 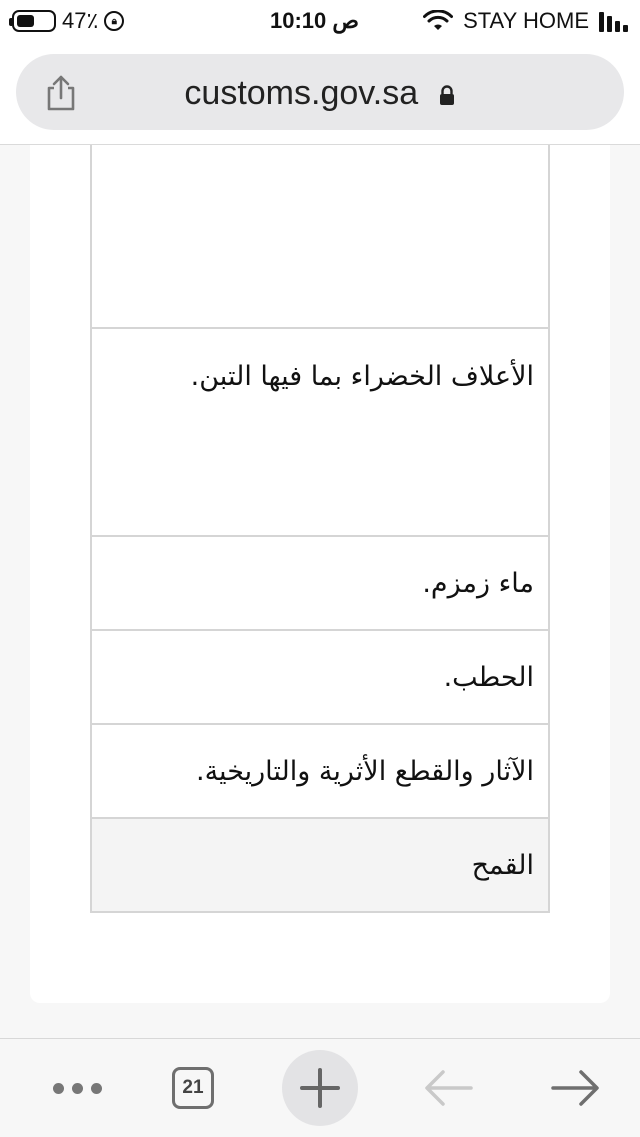 I want to click on battery-icon, so click(x=32, y=21).